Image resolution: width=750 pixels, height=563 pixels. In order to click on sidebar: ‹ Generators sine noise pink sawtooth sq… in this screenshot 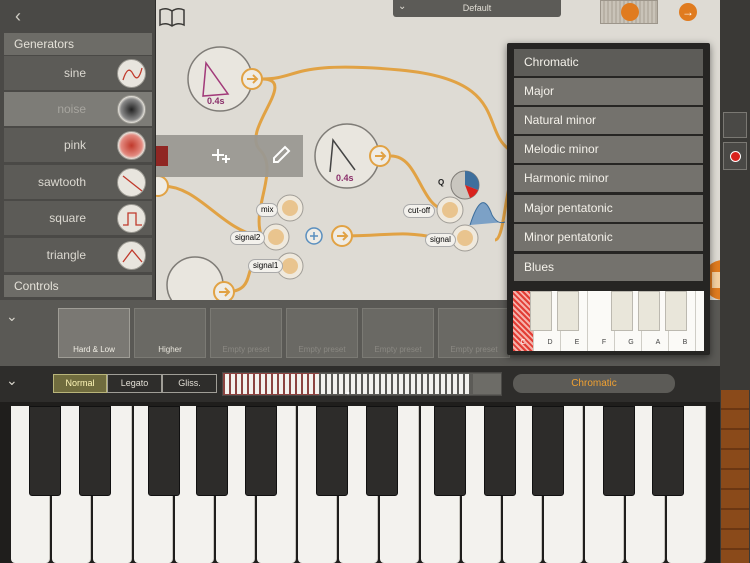, I will do `click(78, 150)`.